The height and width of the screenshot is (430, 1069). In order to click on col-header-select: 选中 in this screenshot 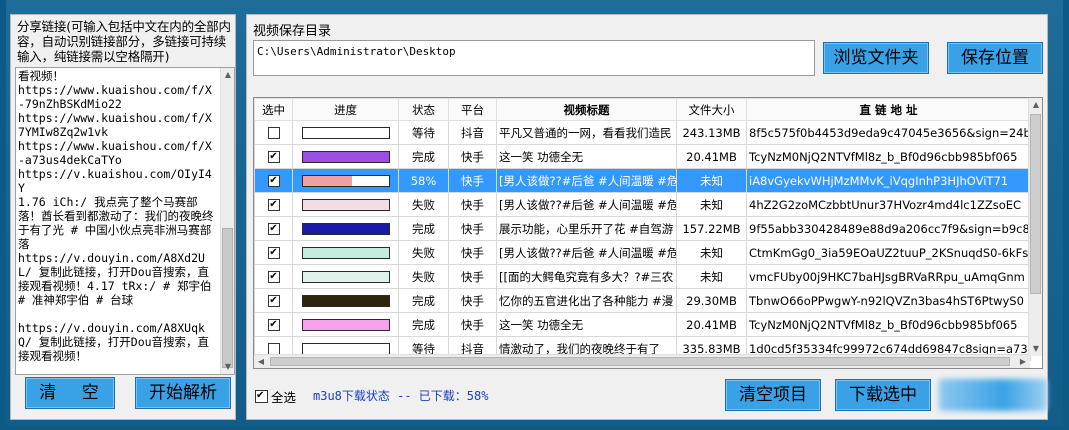, I will do `click(273, 109)`.